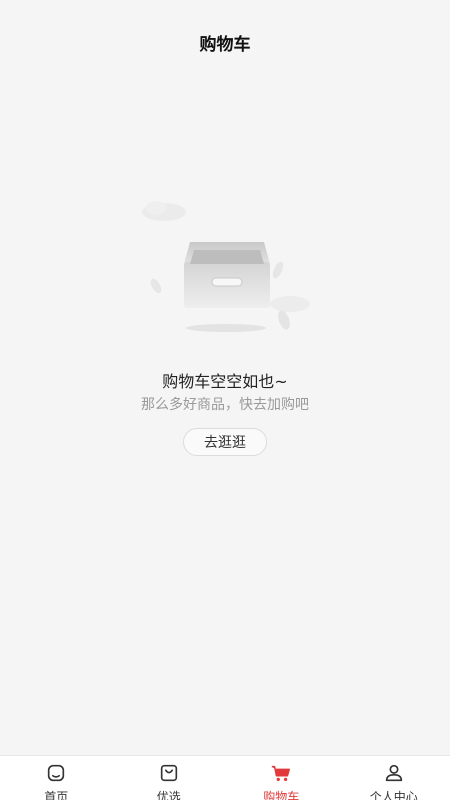 This screenshot has height=800, width=450. I want to click on tab-featured: 优选, so click(169, 778).